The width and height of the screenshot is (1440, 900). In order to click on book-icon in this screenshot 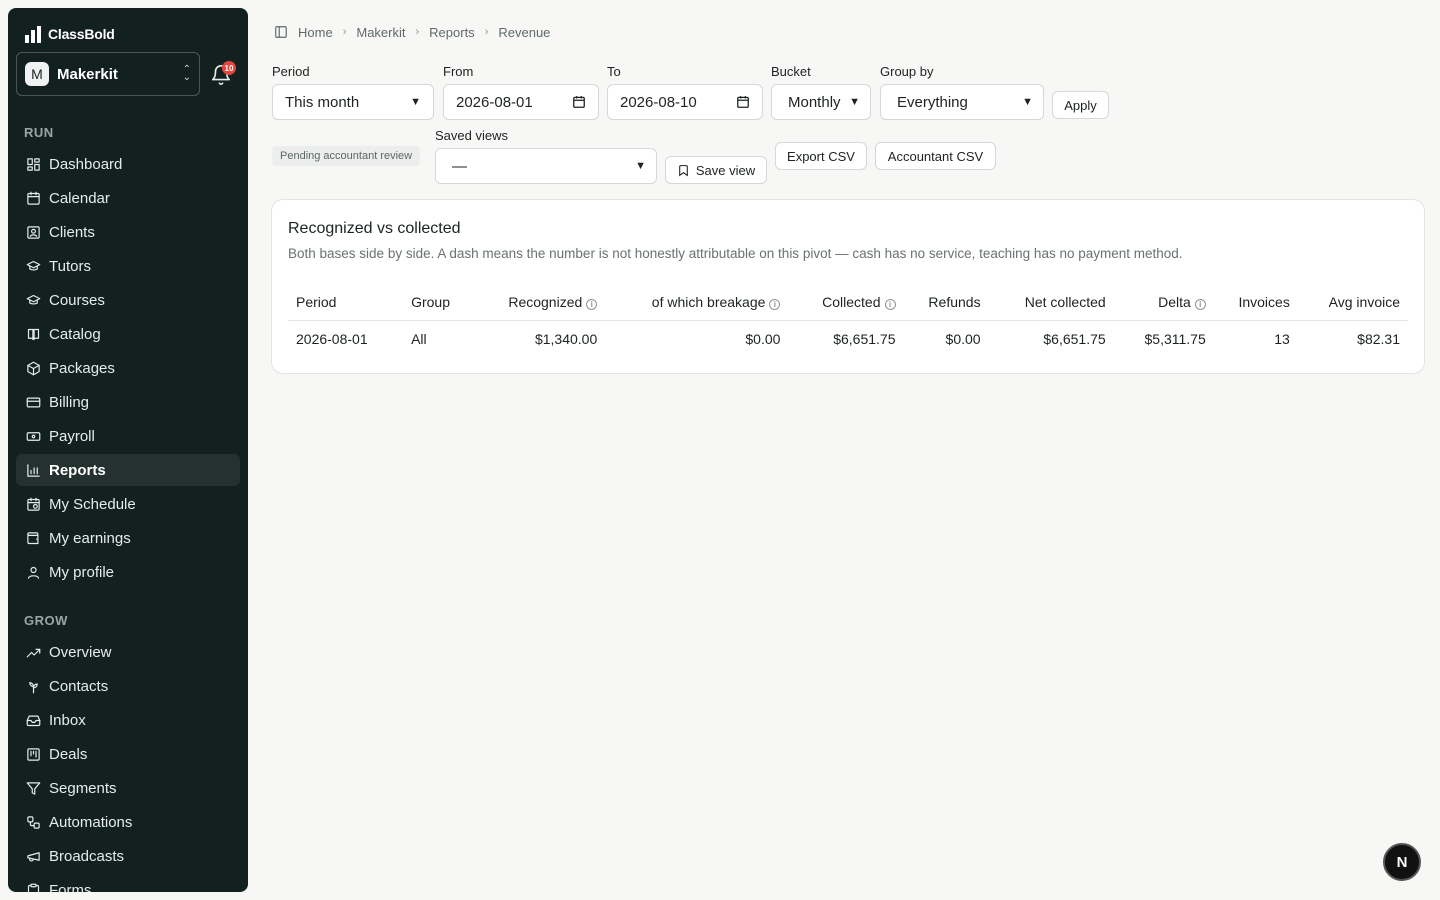, I will do `click(33, 334)`.